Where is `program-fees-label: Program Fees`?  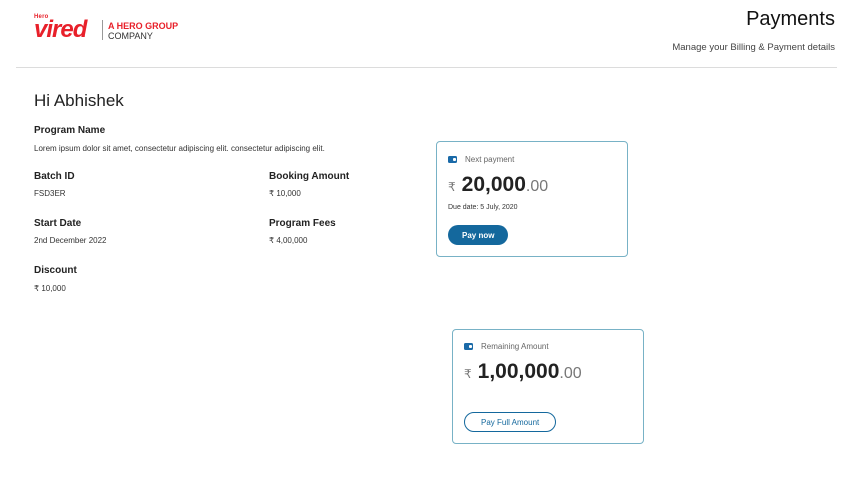
program-fees-label: Program Fees is located at coordinates (302, 223).